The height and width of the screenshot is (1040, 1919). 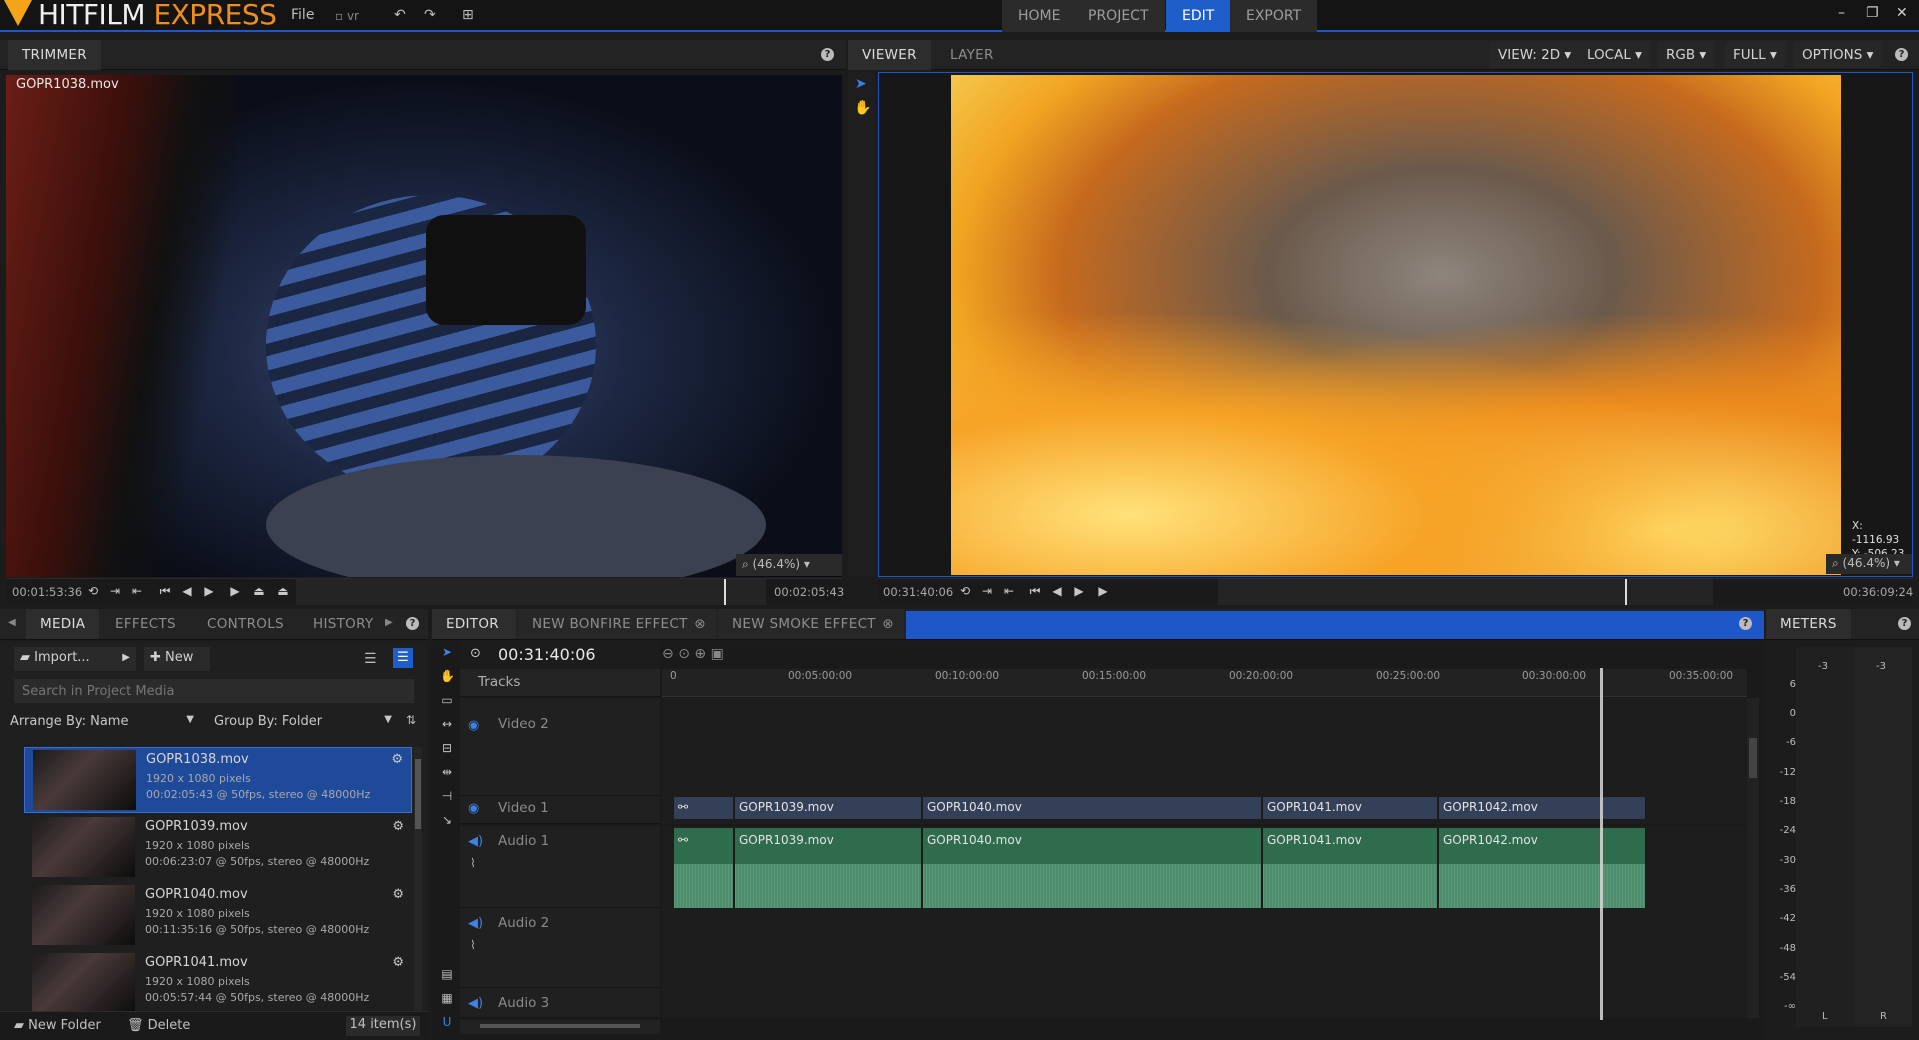 I want to click on film-icon: ▤, so click(x=447, y=974).